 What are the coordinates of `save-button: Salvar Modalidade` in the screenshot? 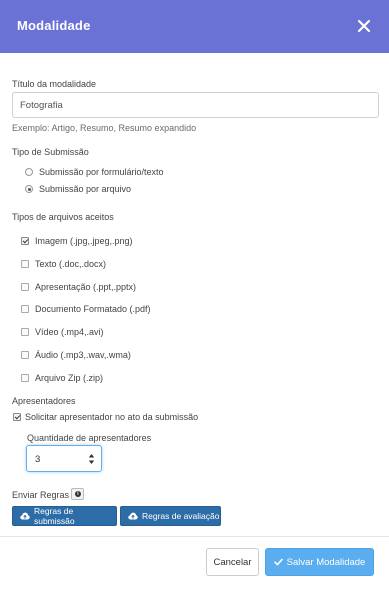 It's located at (319, 562).